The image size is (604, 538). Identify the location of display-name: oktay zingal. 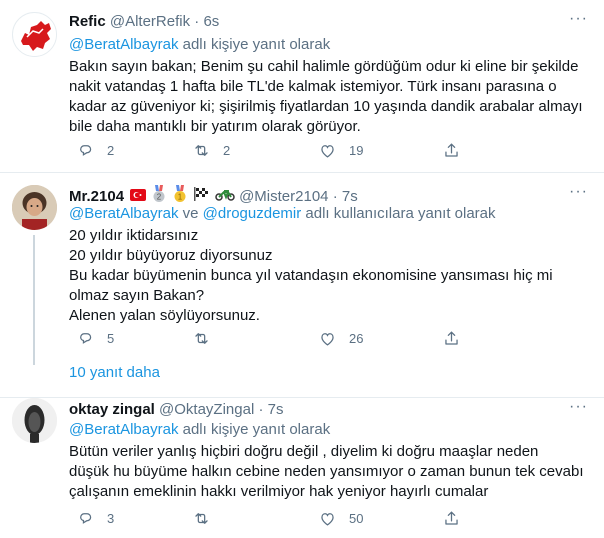
(112, 409).